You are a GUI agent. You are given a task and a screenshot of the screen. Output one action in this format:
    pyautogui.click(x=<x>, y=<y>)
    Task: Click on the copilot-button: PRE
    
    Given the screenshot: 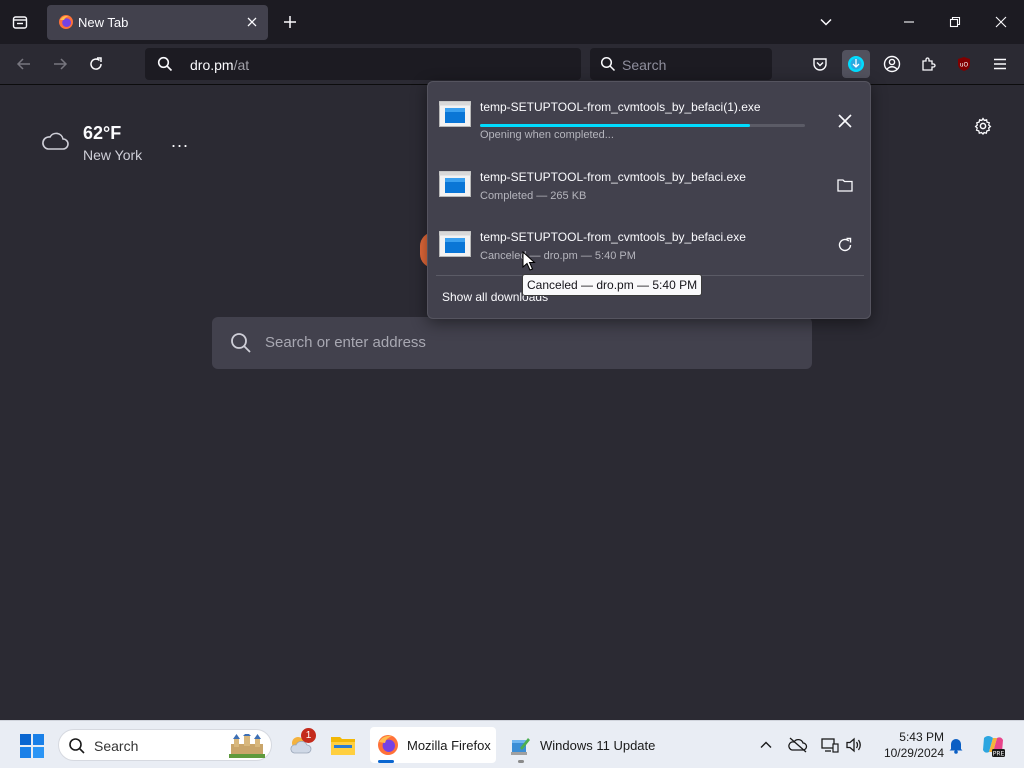 What is the action you would take?
    pyautogui.click(x=993, y=745)
    